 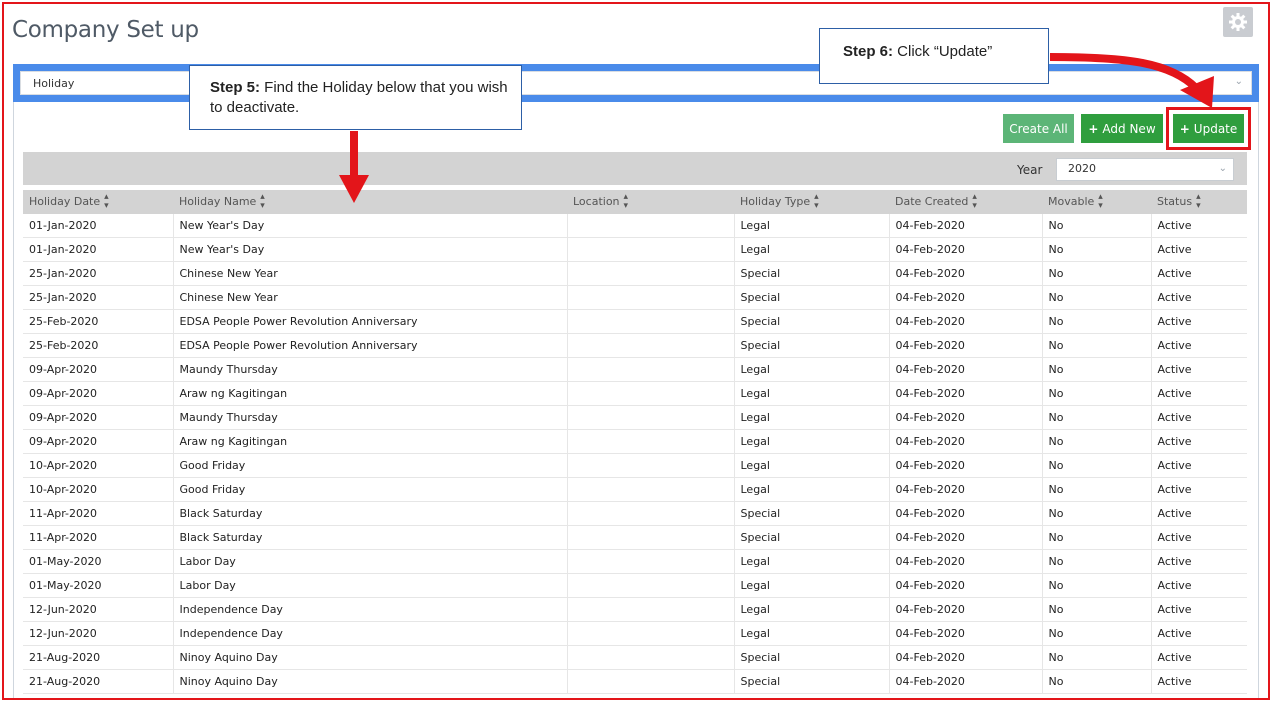 I want to click on add-new-button: + Add New, so click(x=1122, y=128).